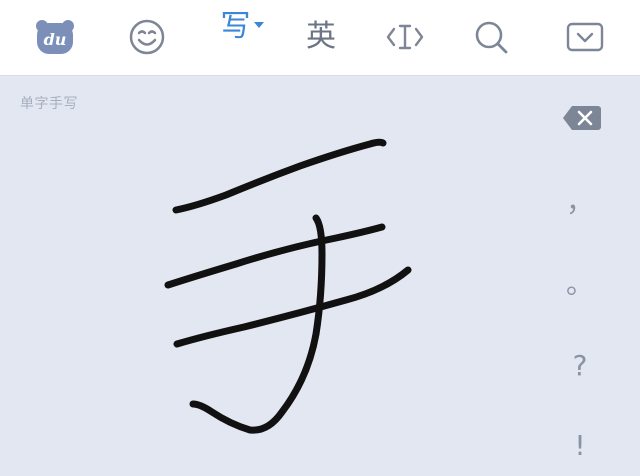 The width and height of the screenshot is (640, 476). I want to click on comma-key: ，, so click(580, 202).